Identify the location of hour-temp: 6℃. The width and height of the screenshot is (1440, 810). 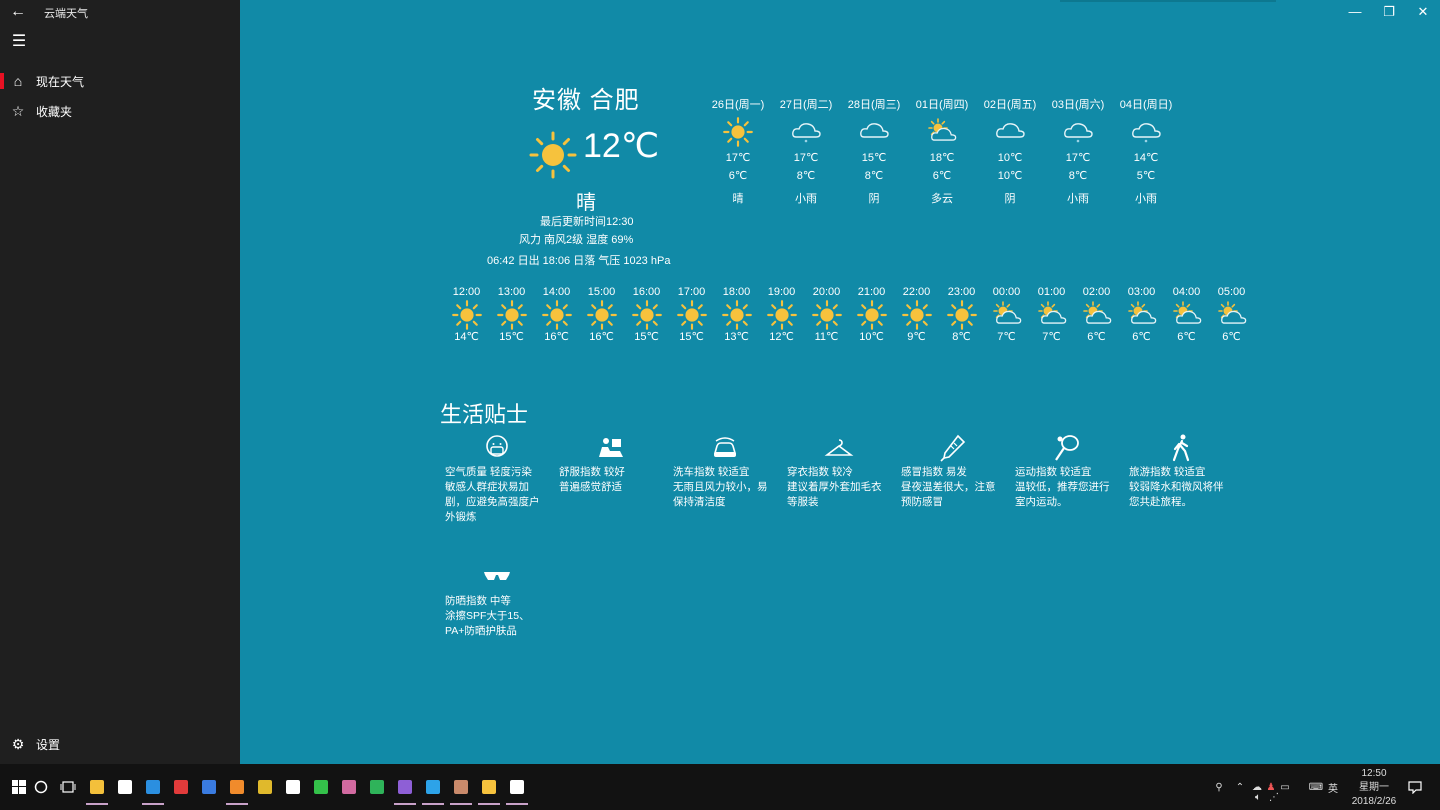
(1186, 337).